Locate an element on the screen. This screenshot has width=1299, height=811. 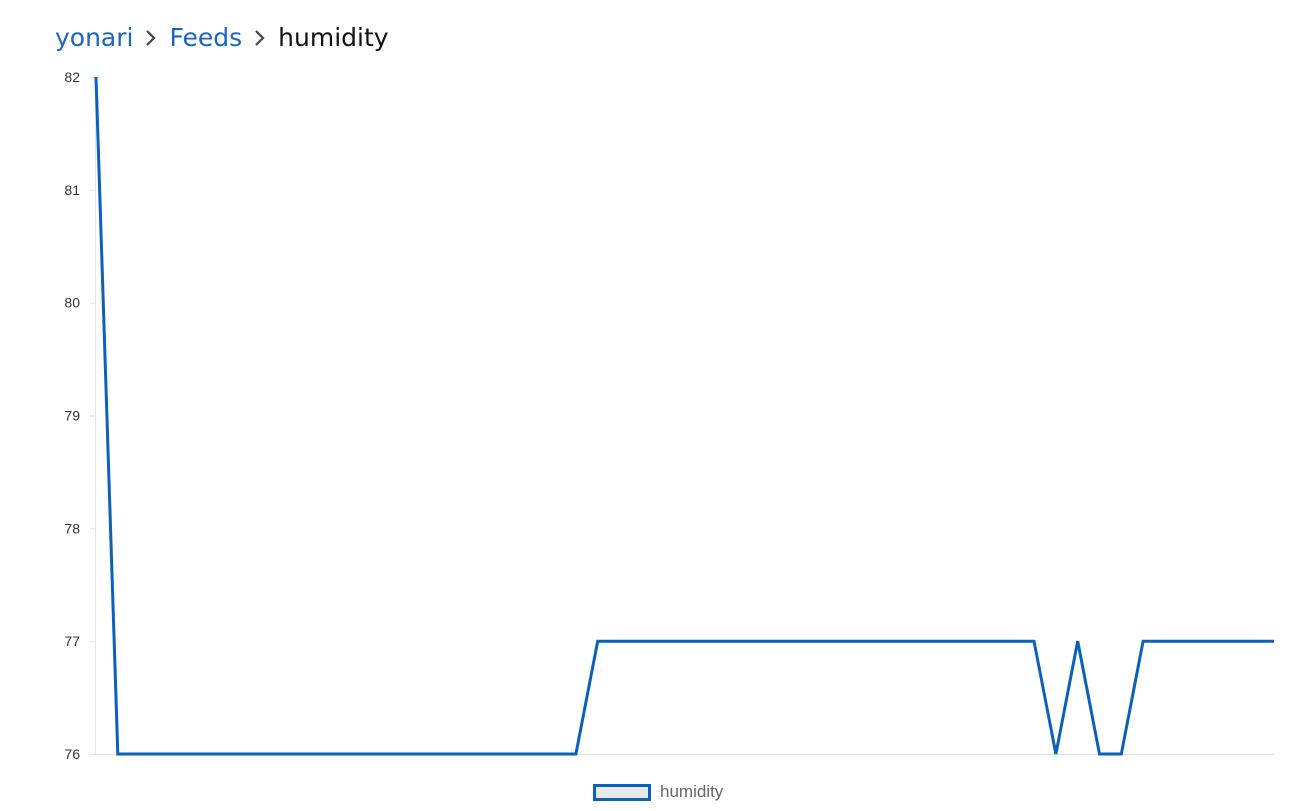
breadcrumb: yonari Feeds humidity is located at coordinates (222, 38).